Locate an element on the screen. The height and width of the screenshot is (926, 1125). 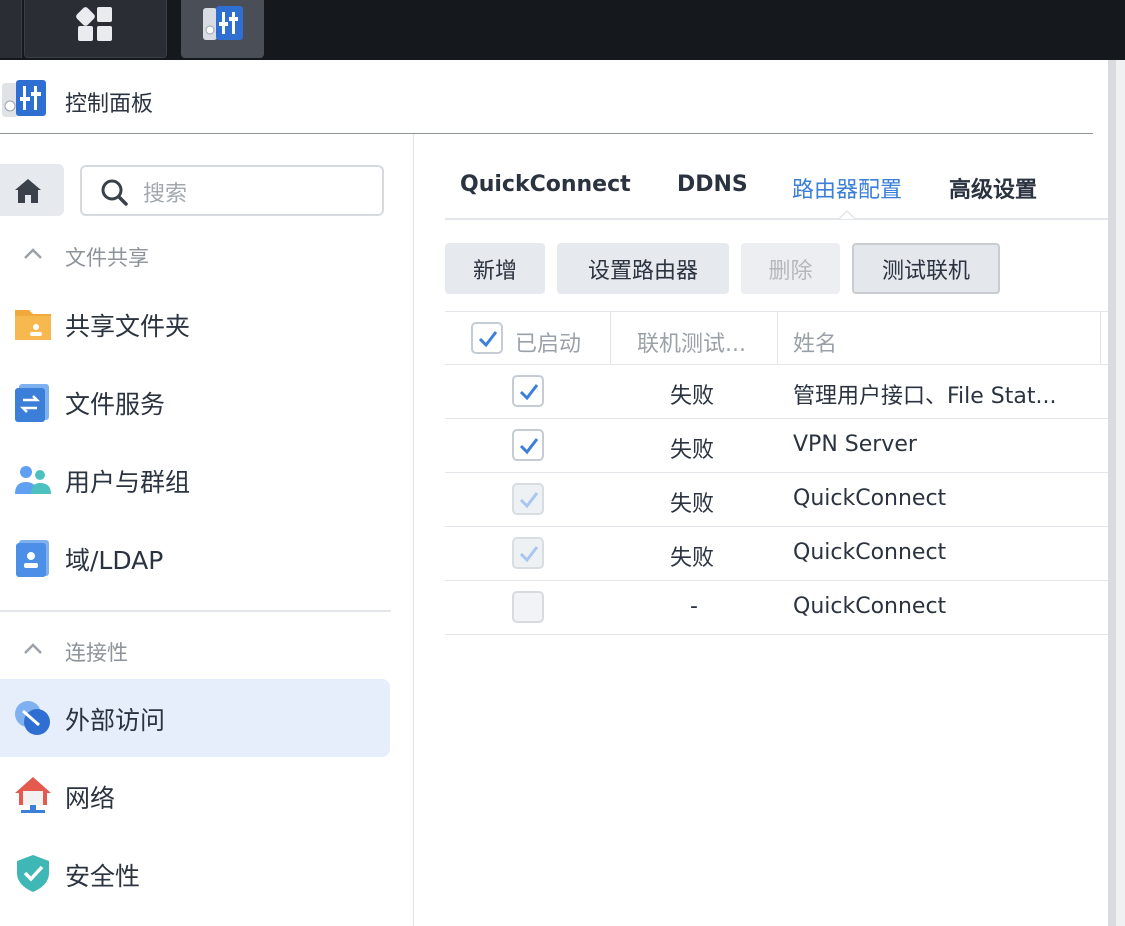
table-header: 已启动 联机测试... 姓名 本 is located at coordinates (785, 338).